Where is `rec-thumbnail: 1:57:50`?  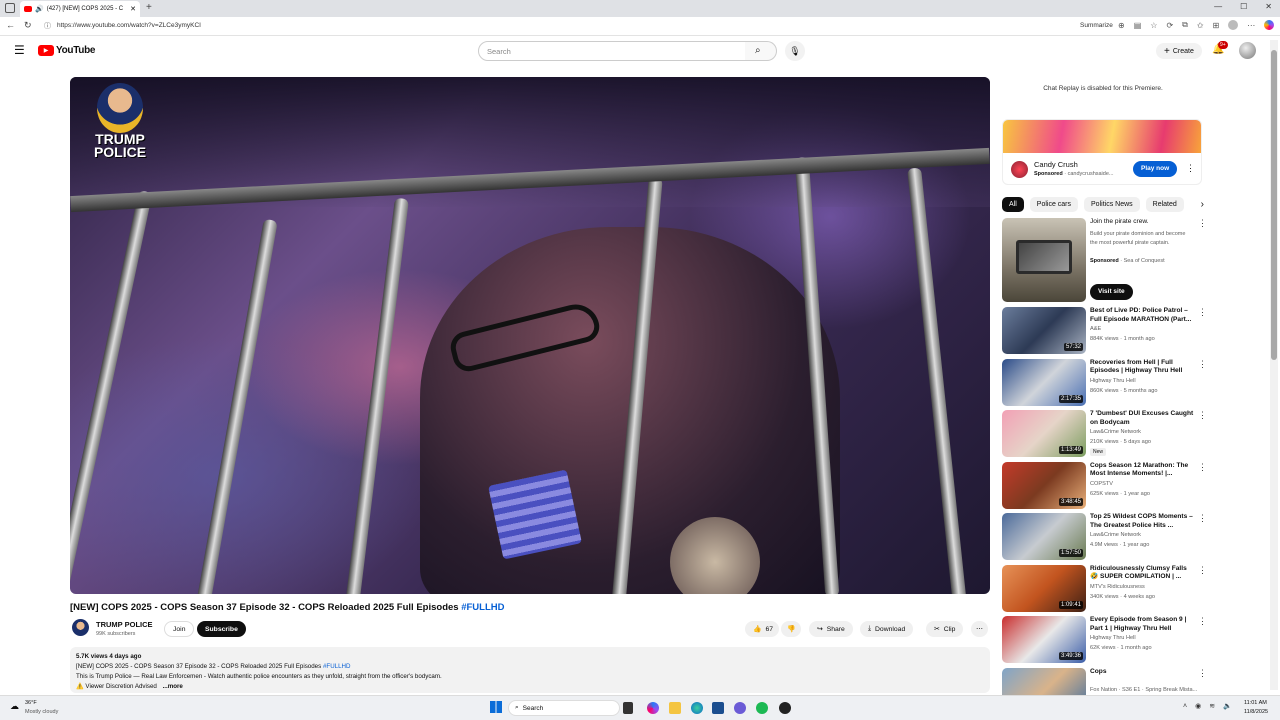
rec-thumbnail: 1:57:50 is located at coordinates (1044, 536).